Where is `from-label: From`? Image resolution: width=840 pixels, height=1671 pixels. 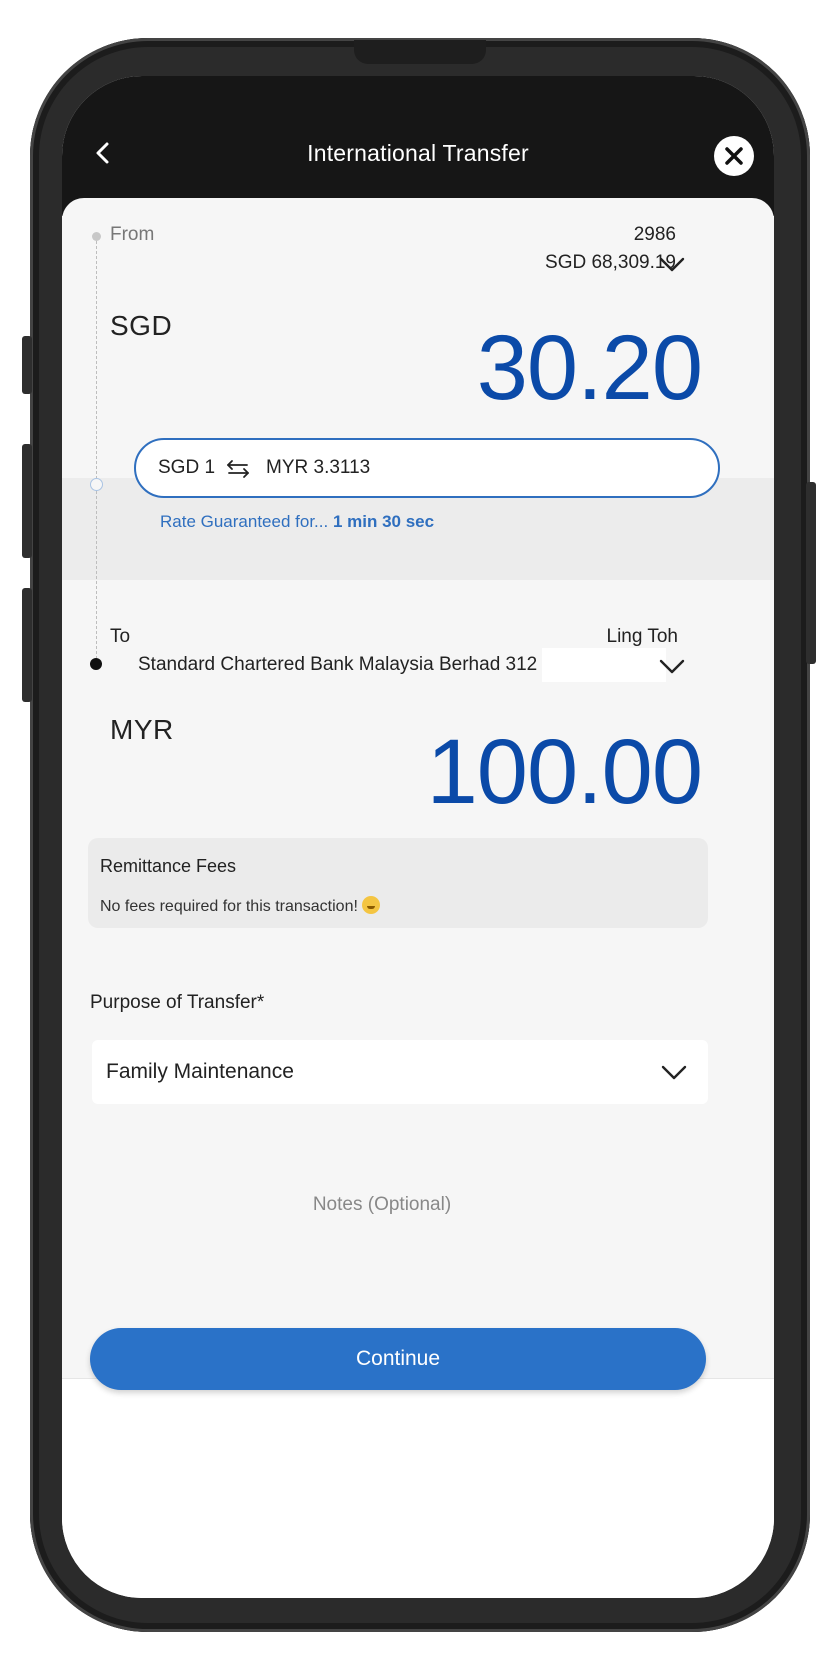
from-label: From is located at coordinates (132, 234).